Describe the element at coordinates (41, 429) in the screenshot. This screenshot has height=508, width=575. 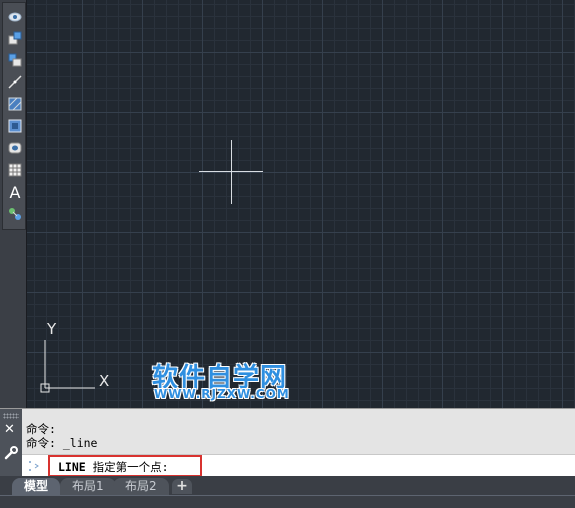
I see `command-history-line: 命令:` at that location.